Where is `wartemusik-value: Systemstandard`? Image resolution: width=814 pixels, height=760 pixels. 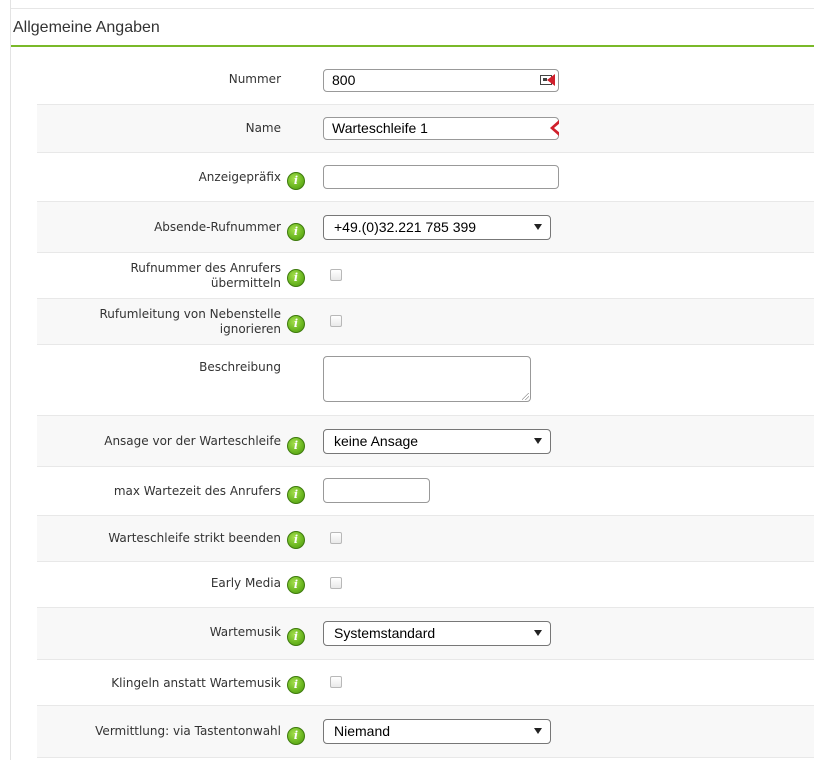 wartemusik-value: Systemstandard is located at coordinates (385, 633).